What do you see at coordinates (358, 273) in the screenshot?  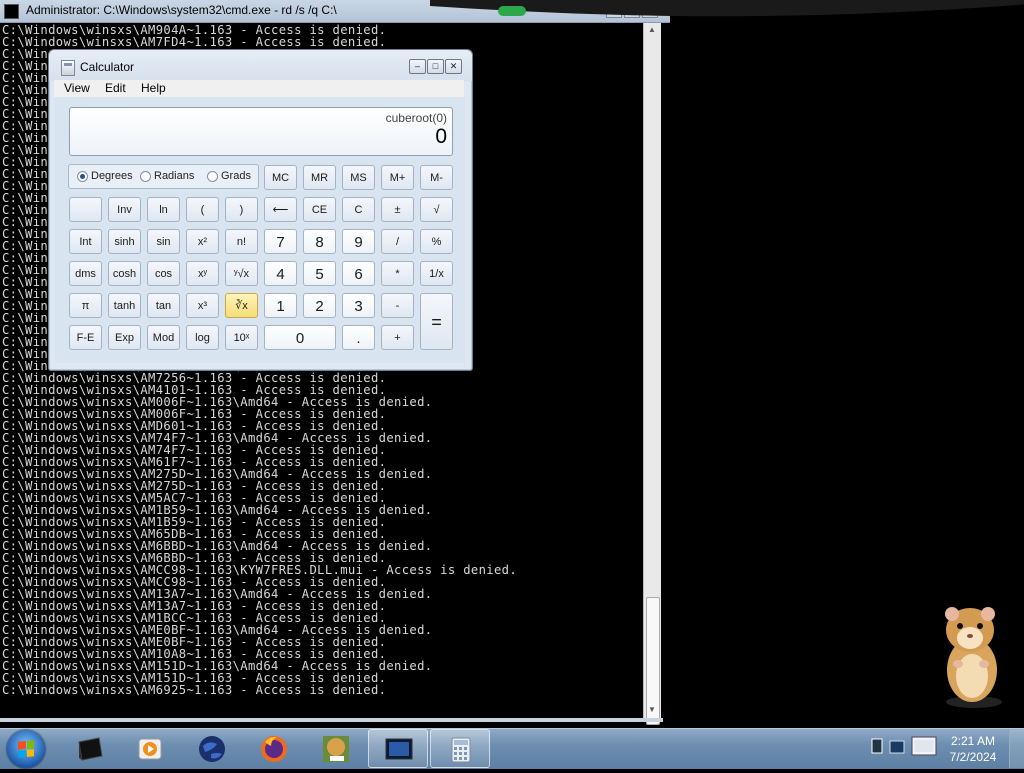 I see `digit-button: 6` at bounding box center [358, 273].